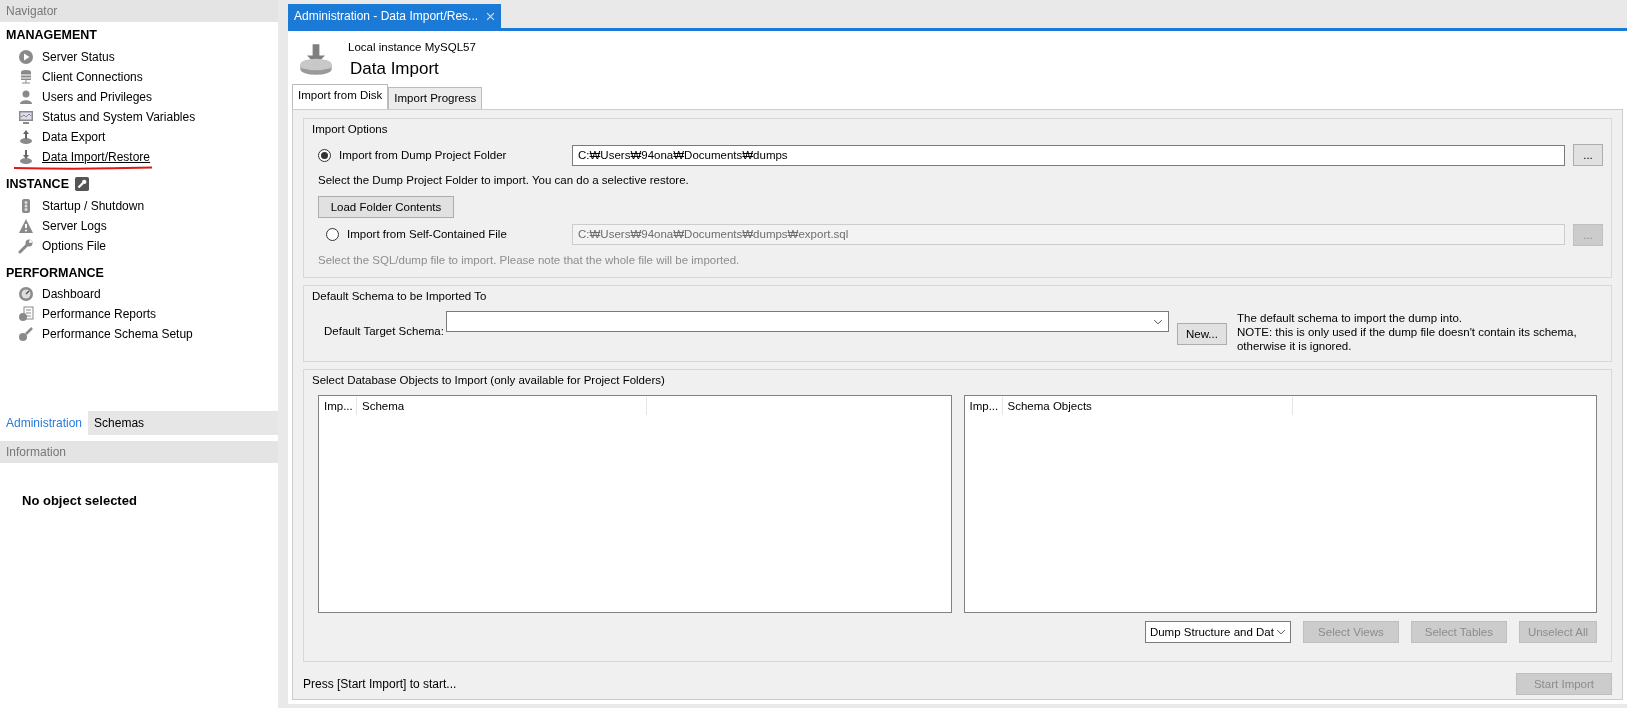  What do you see at coordinates (139, 156) in the screenshot?
I see `nav-item: Data Import/Restore` at bounding box center [139, 156].